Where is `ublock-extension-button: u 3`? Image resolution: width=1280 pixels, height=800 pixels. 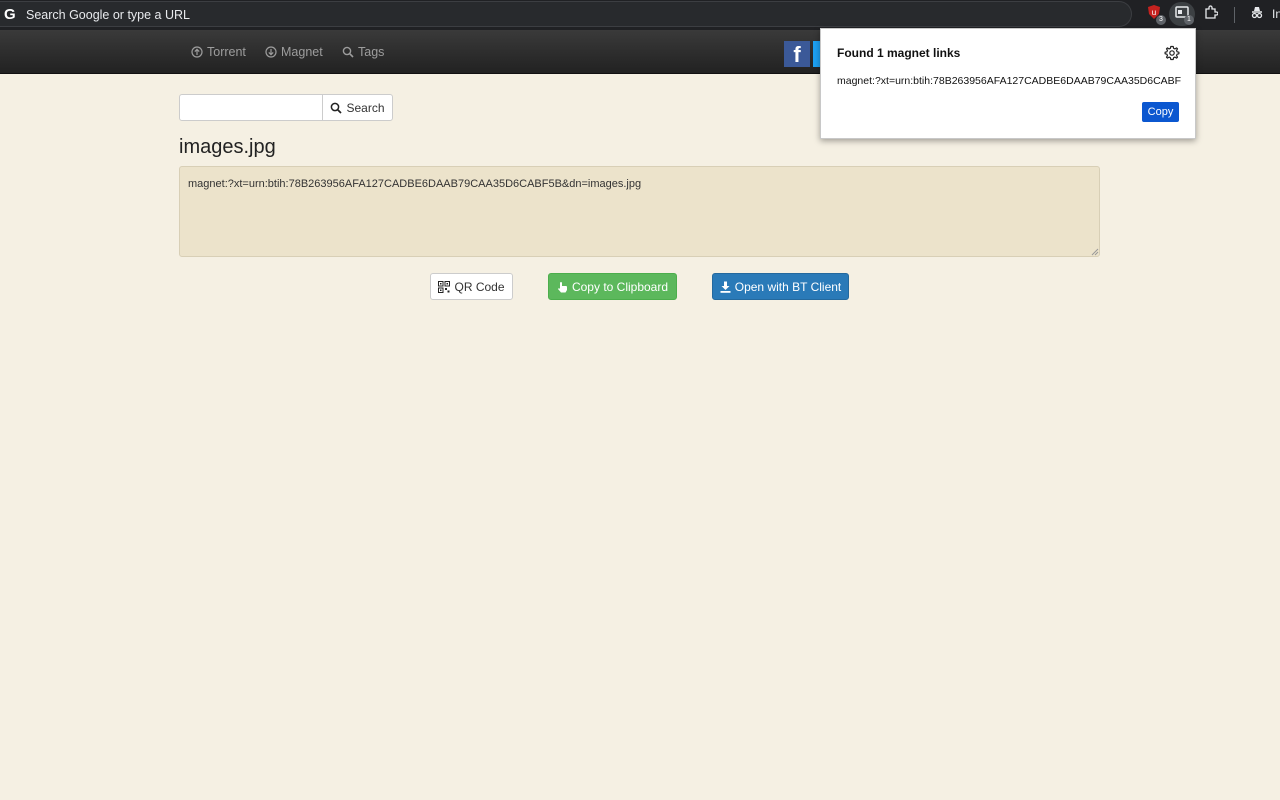
ublock-extension-button: u 3 is located at coordinates (1154, 14).